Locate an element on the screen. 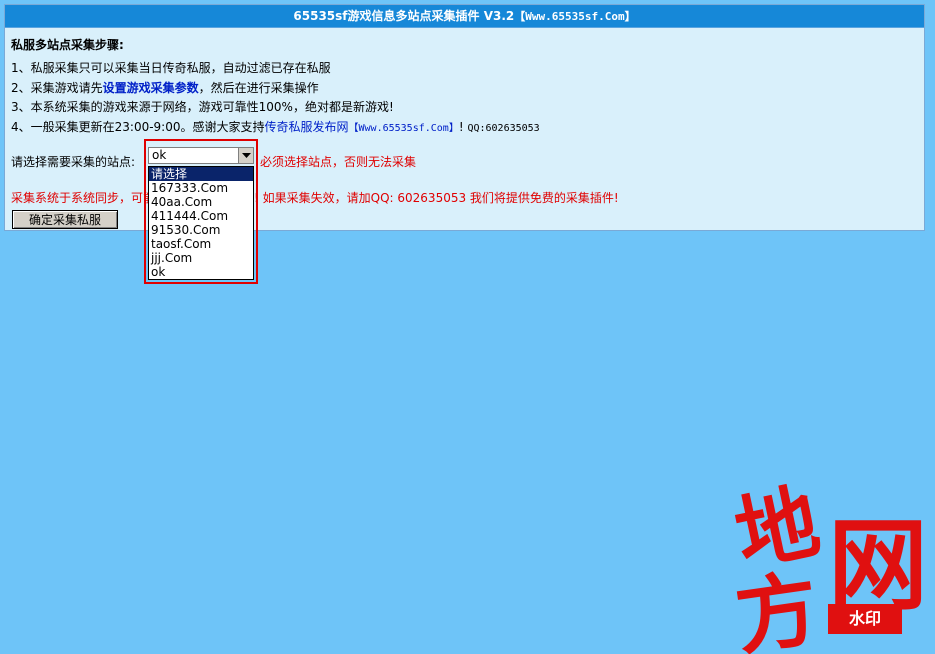 The height and width of the screenshot is (654, 935). watermark-char-2: 方 is located at coordinates (777, 607).